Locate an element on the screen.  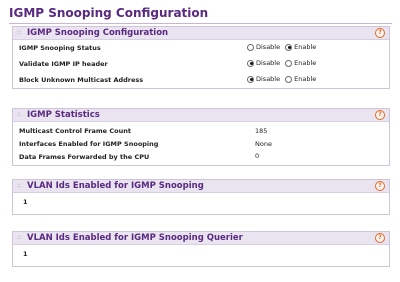
snooping-status-enable-radio is located at coordinates (289, 47).